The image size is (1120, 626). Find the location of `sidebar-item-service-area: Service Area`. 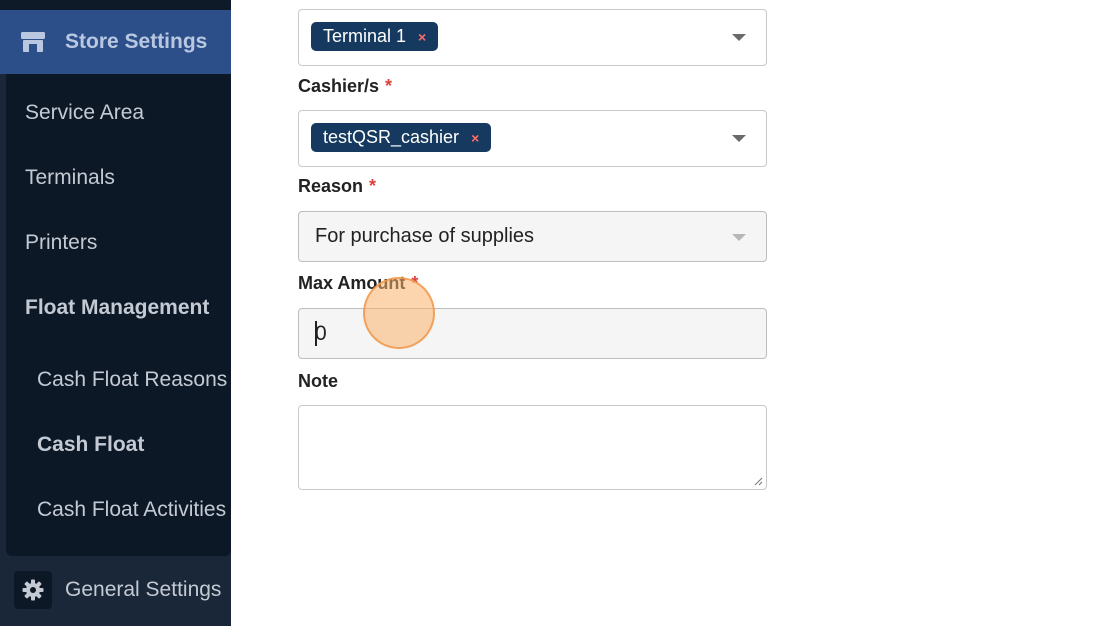

sidebar-item-service-area: Service Area is located at coordinates (84, 113).